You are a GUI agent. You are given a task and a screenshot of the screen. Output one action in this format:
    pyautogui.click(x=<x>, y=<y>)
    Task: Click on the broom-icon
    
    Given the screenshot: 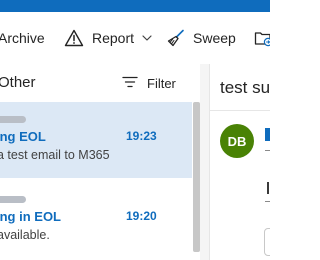 What is the action you would take?
    pyautogui.click(x=176, y=38)
    